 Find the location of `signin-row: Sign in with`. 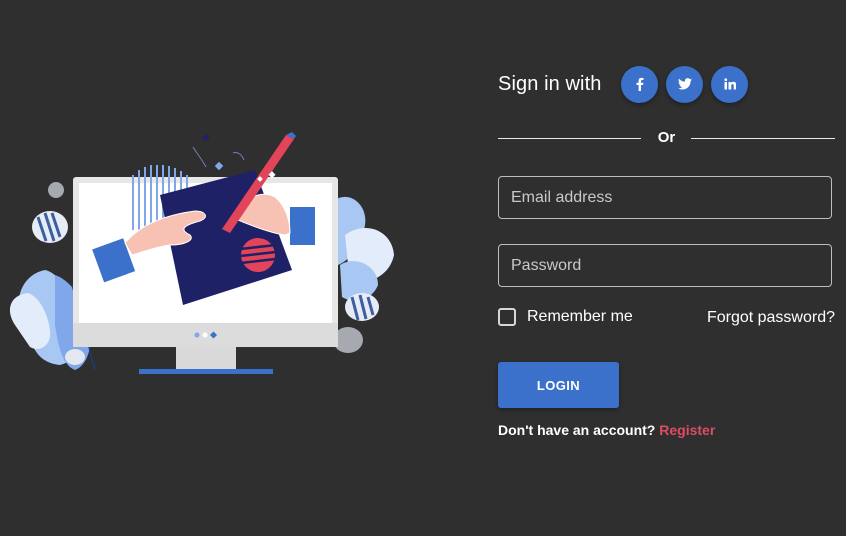

signin-row: Sign in with is located at coordinates (627, 84).